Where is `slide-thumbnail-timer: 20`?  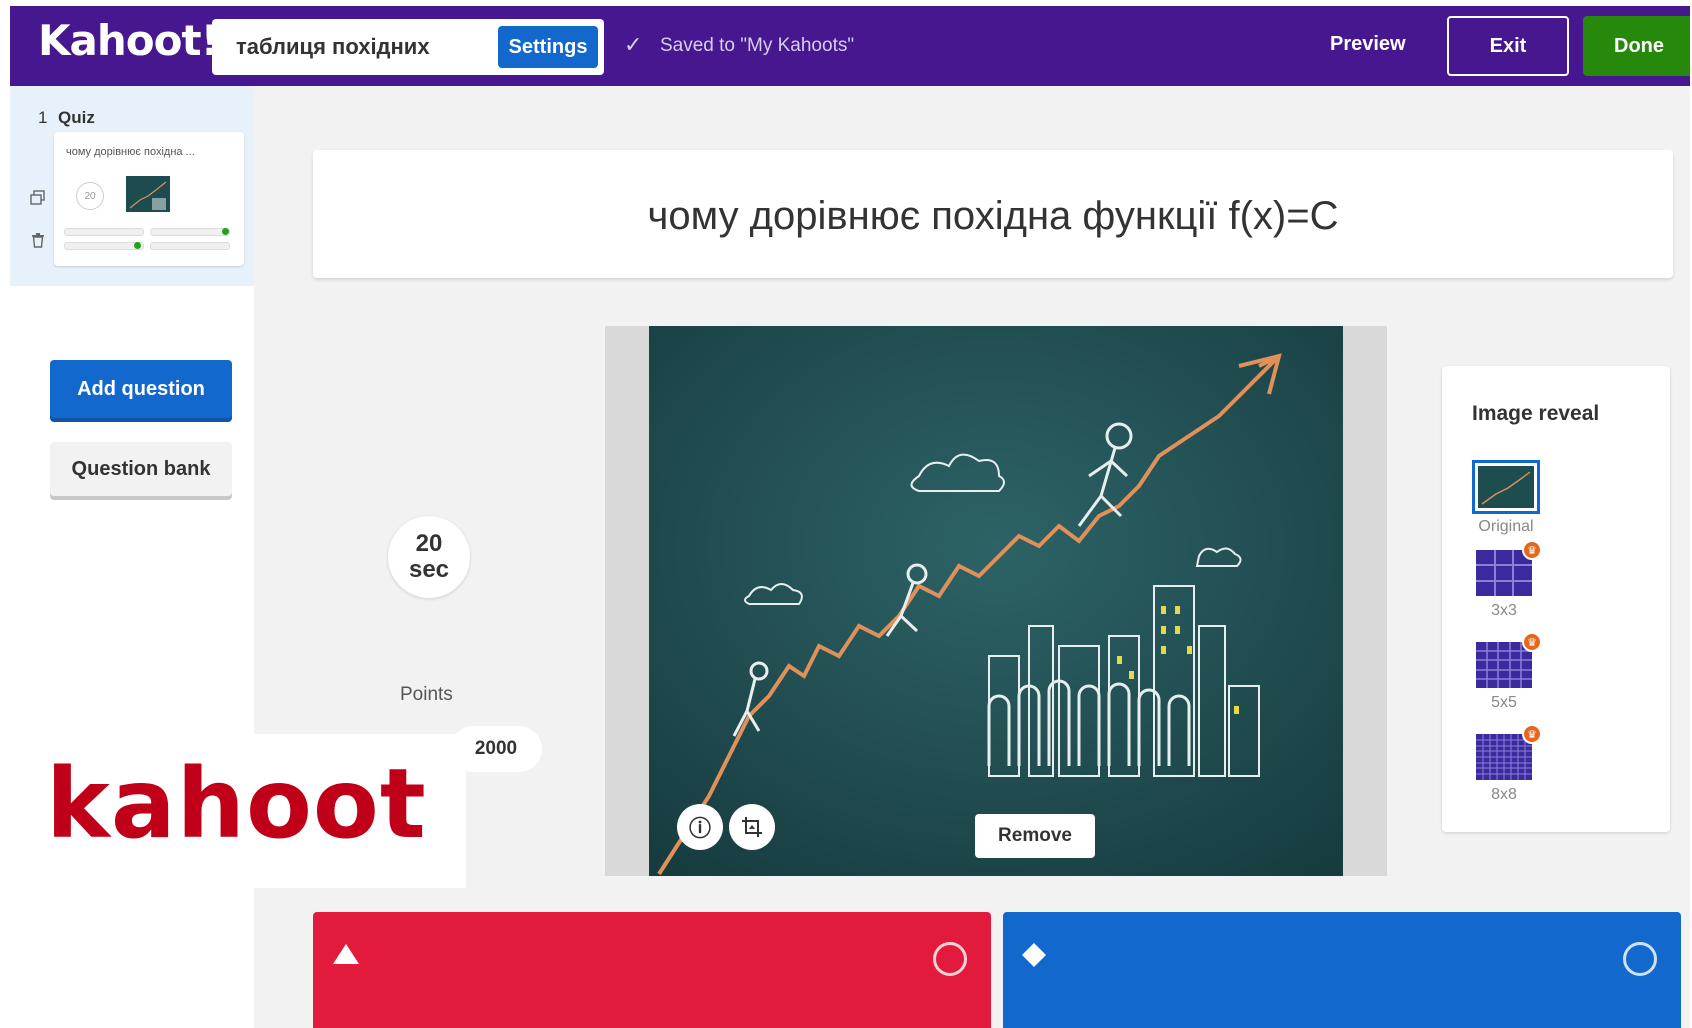
slide-thumbnail-timer: 20 is located at coordinates (90, 196).